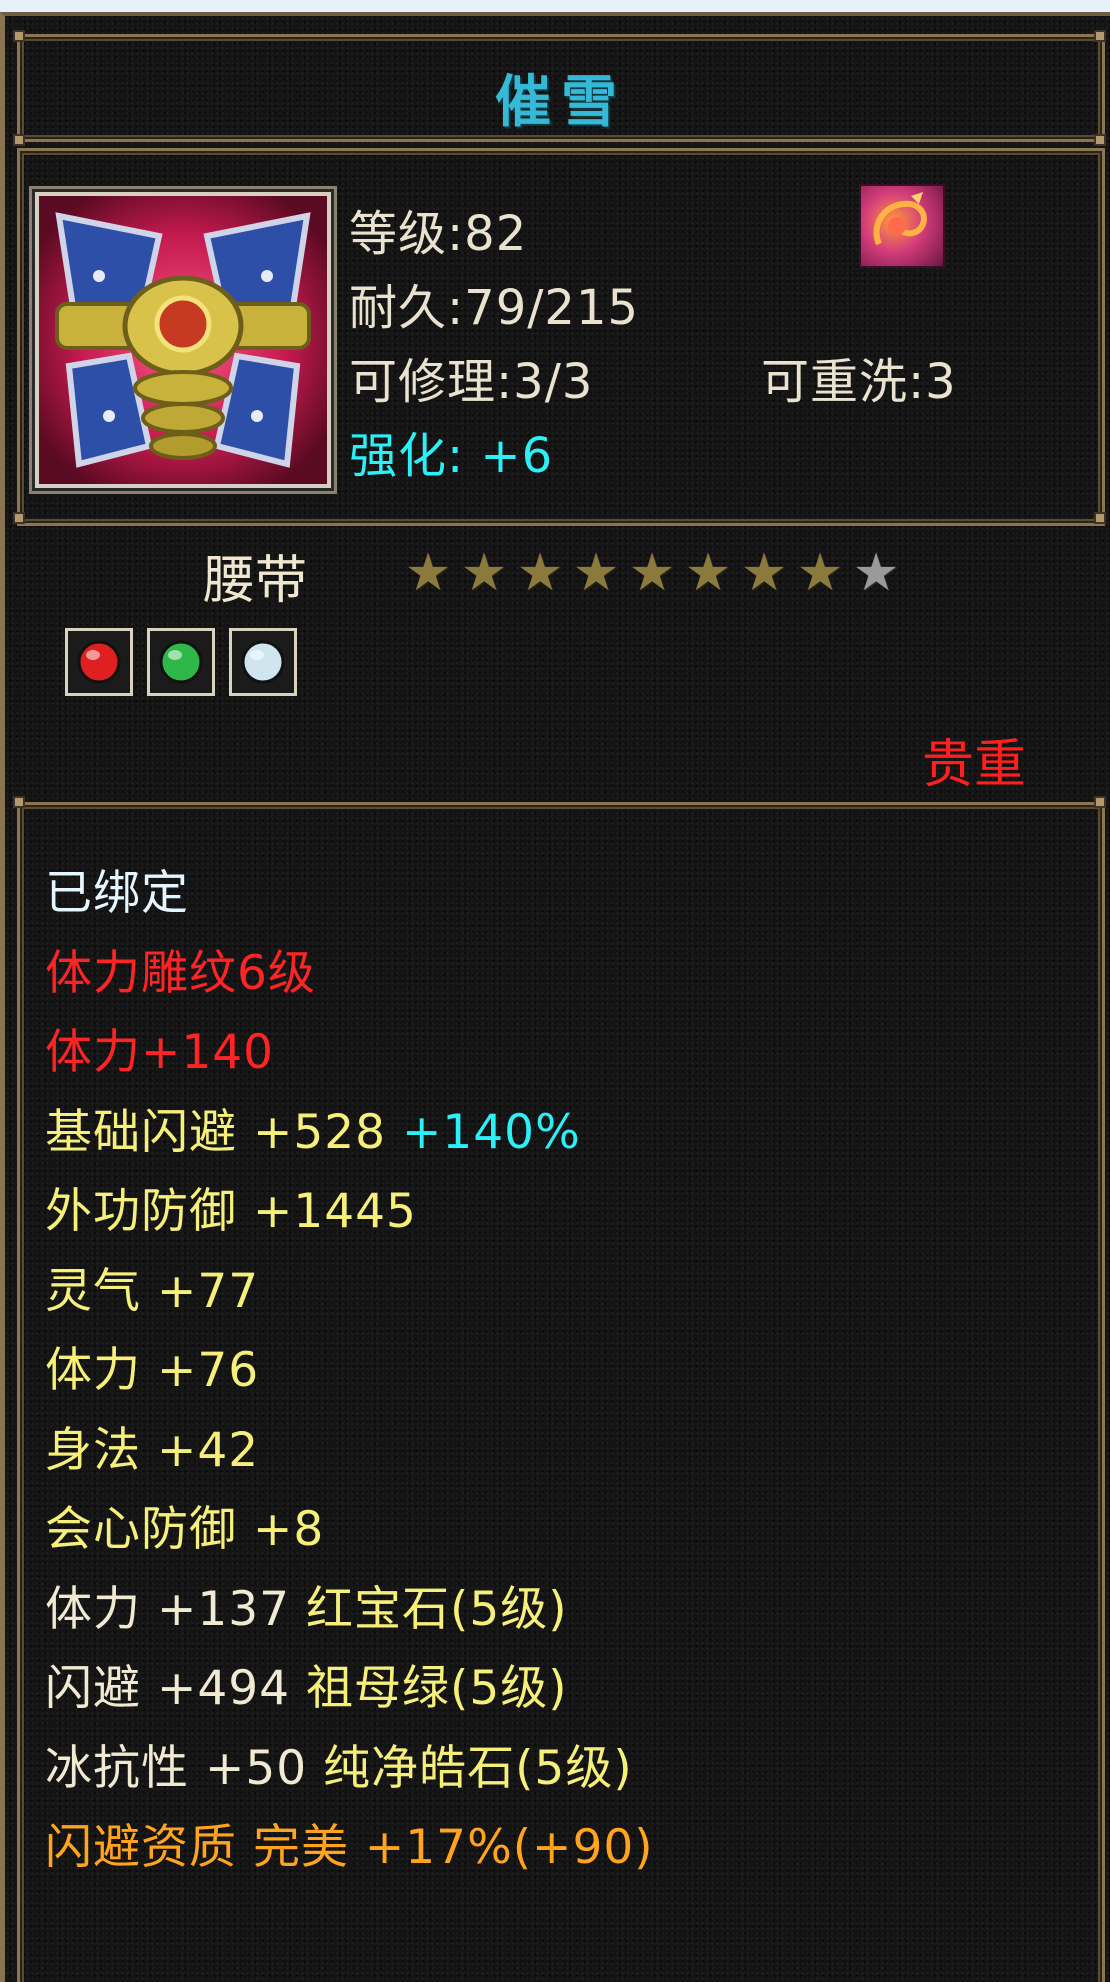  I want to click on stat-line: 闪避 +494 祖母绿(5级), so click(349, 1689).